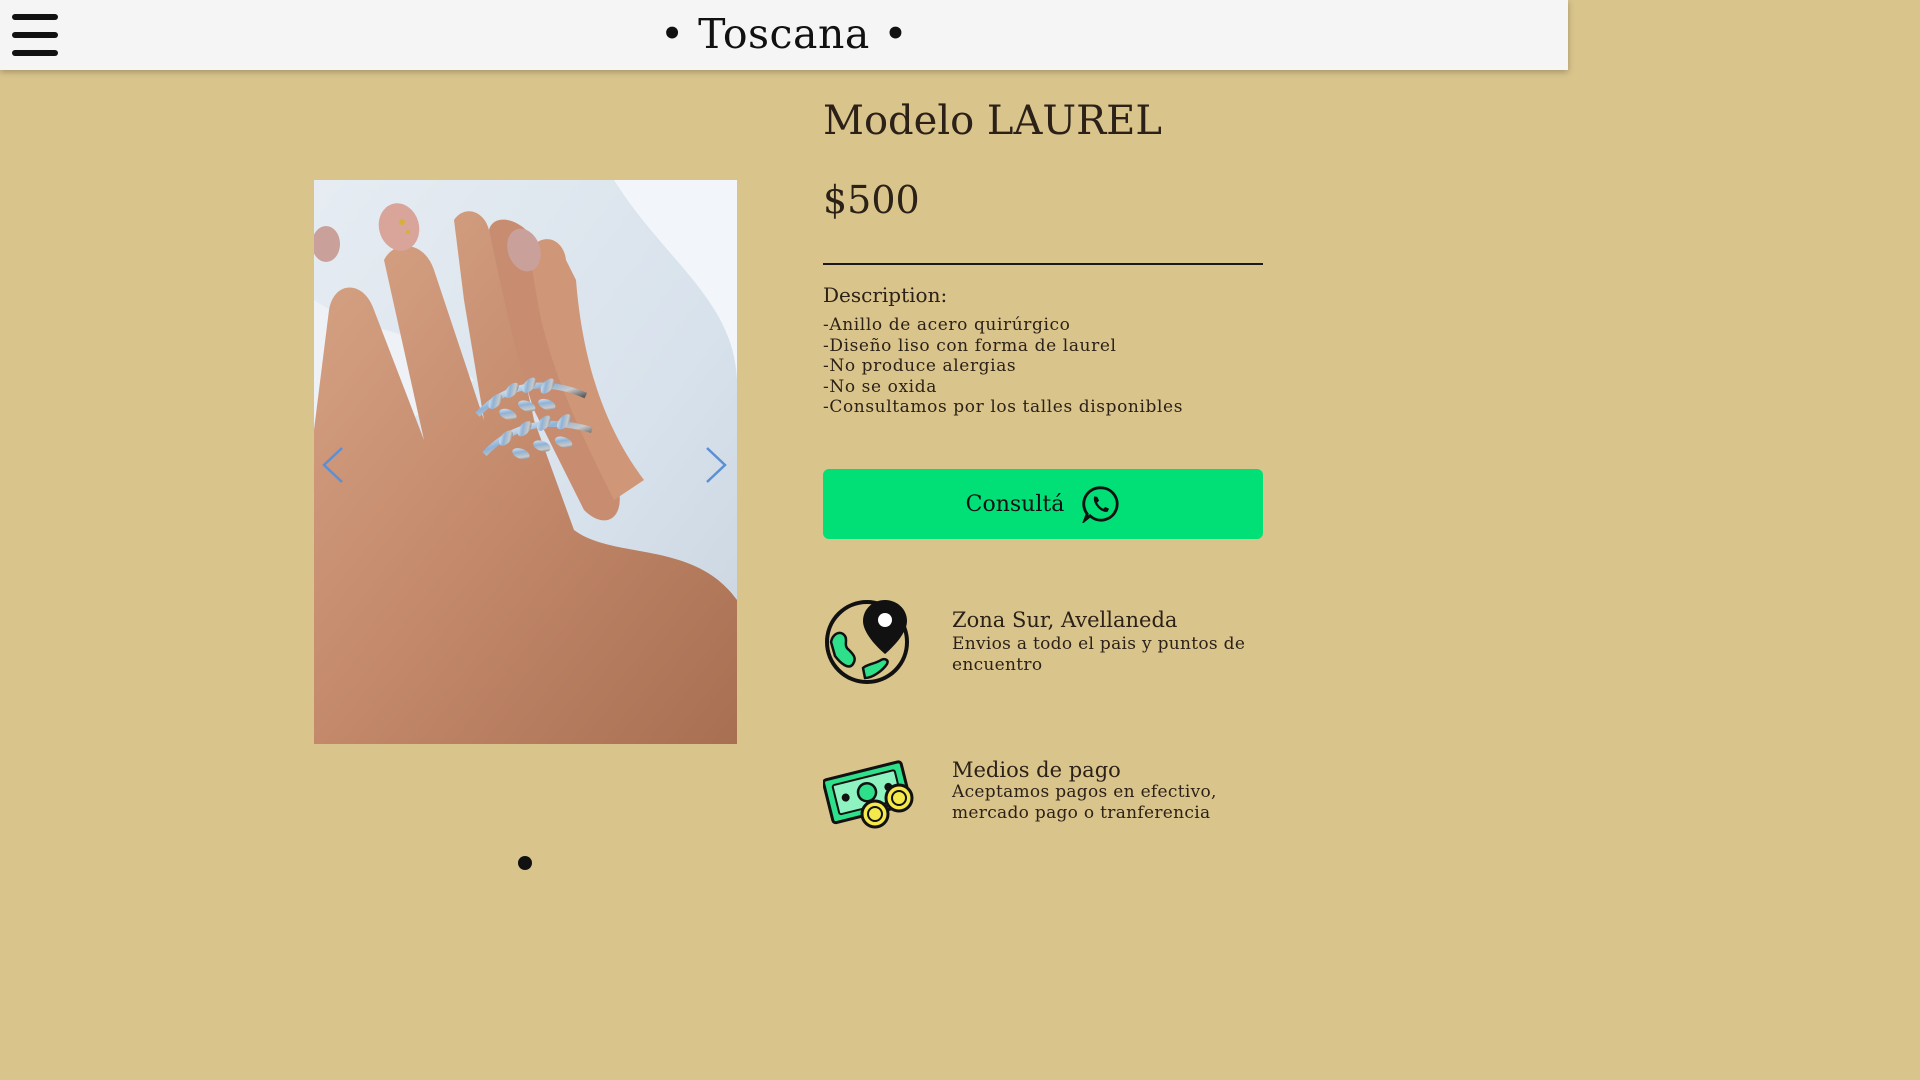 Image resolution: width=1920 pixels, height=1080 pixels. I want to click on money-payment-icon, so click(868, 794).